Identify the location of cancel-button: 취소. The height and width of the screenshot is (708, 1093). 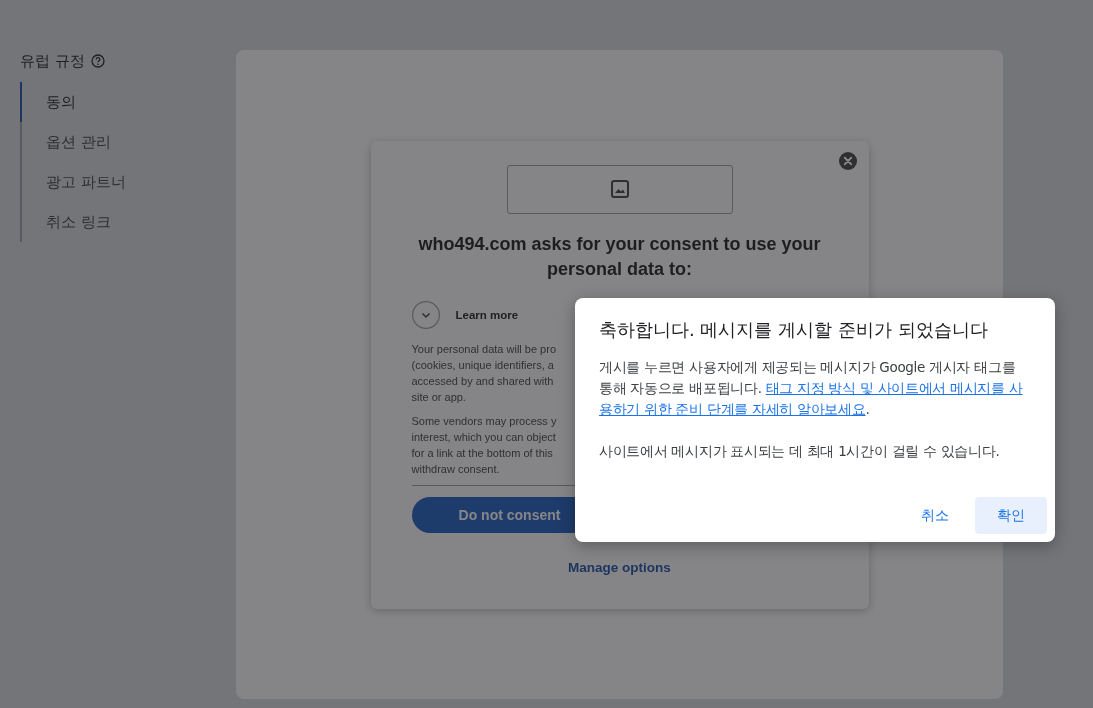
(935, 515).